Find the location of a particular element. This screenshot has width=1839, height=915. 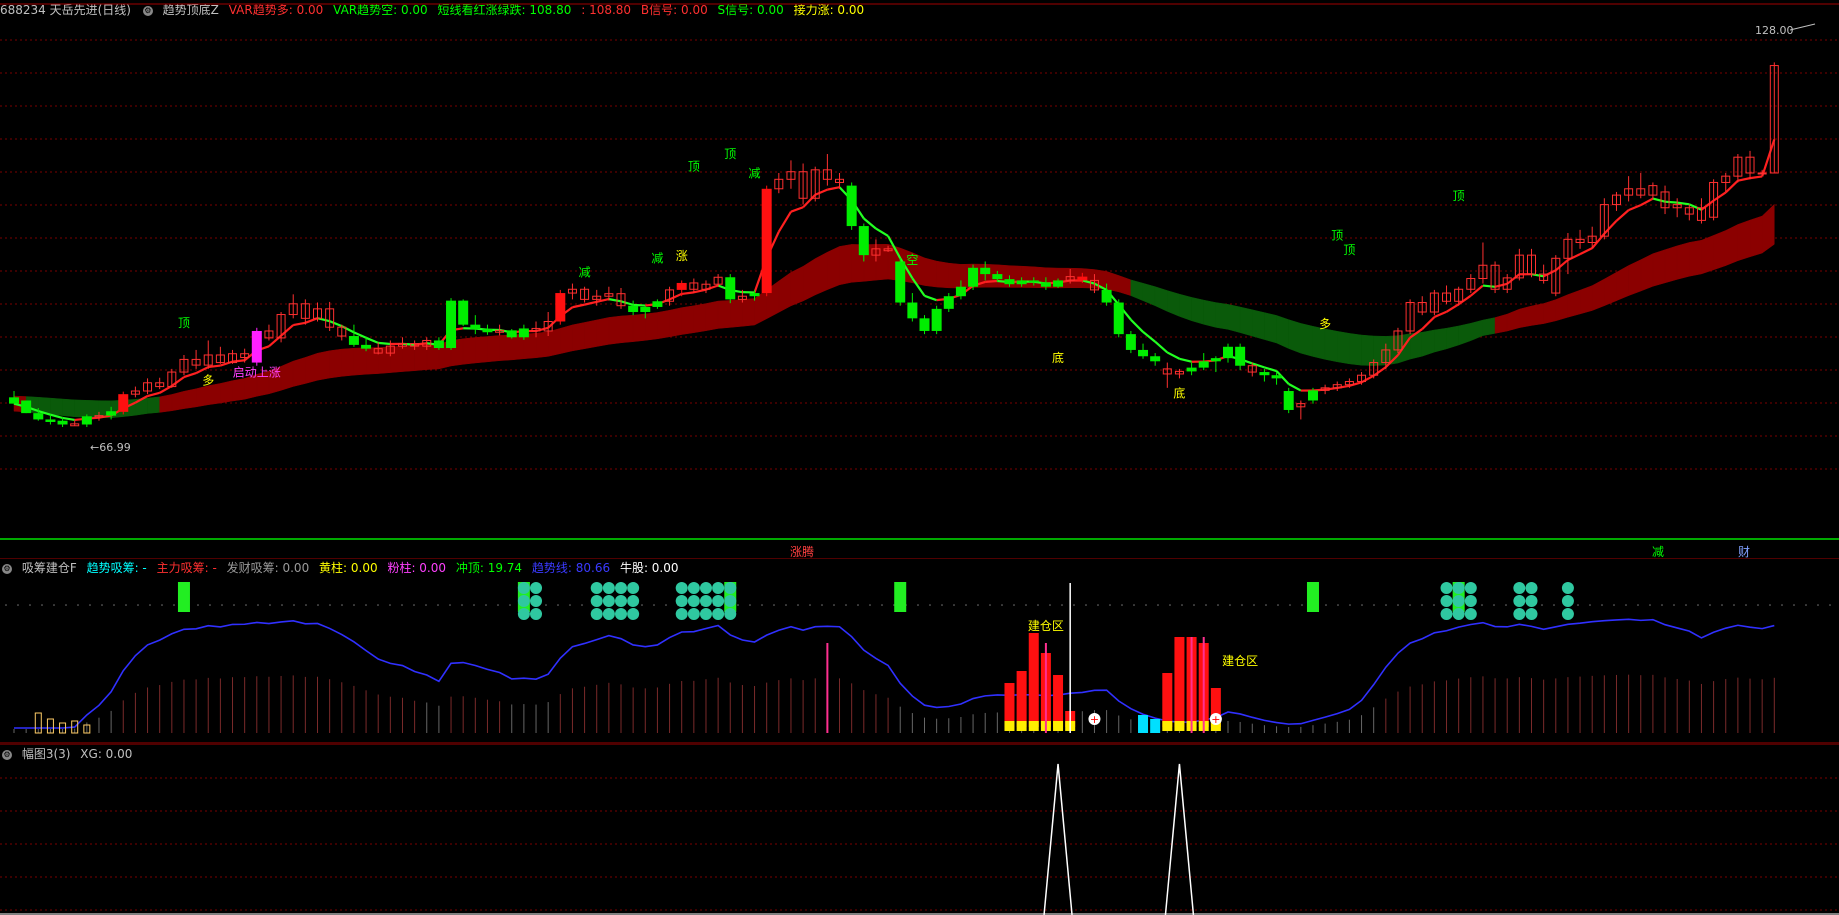

separator-label: 涨腾 is located at coordinates (802, 551).